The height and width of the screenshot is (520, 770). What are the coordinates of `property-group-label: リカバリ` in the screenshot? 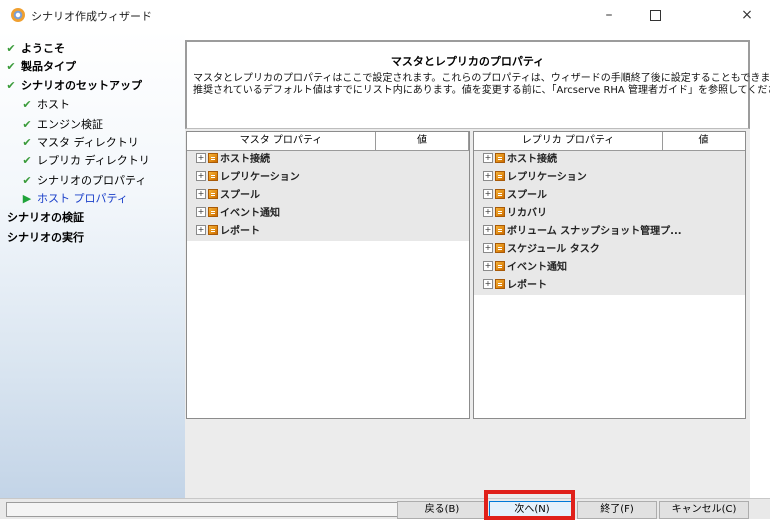 It's located at (527, 213).